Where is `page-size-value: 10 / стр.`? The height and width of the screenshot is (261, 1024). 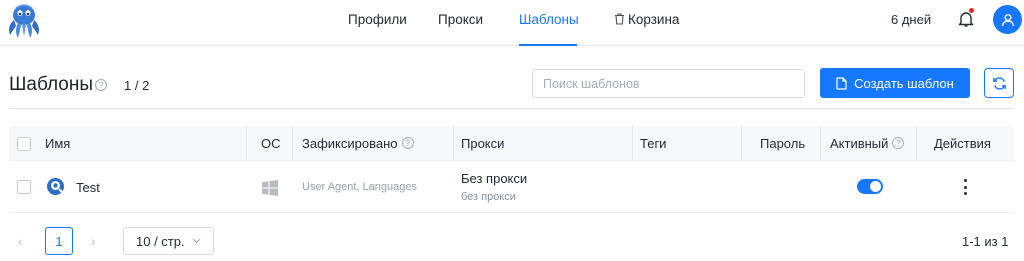 page-size-value: 10 / стр. is located at coordinates (160, 241).